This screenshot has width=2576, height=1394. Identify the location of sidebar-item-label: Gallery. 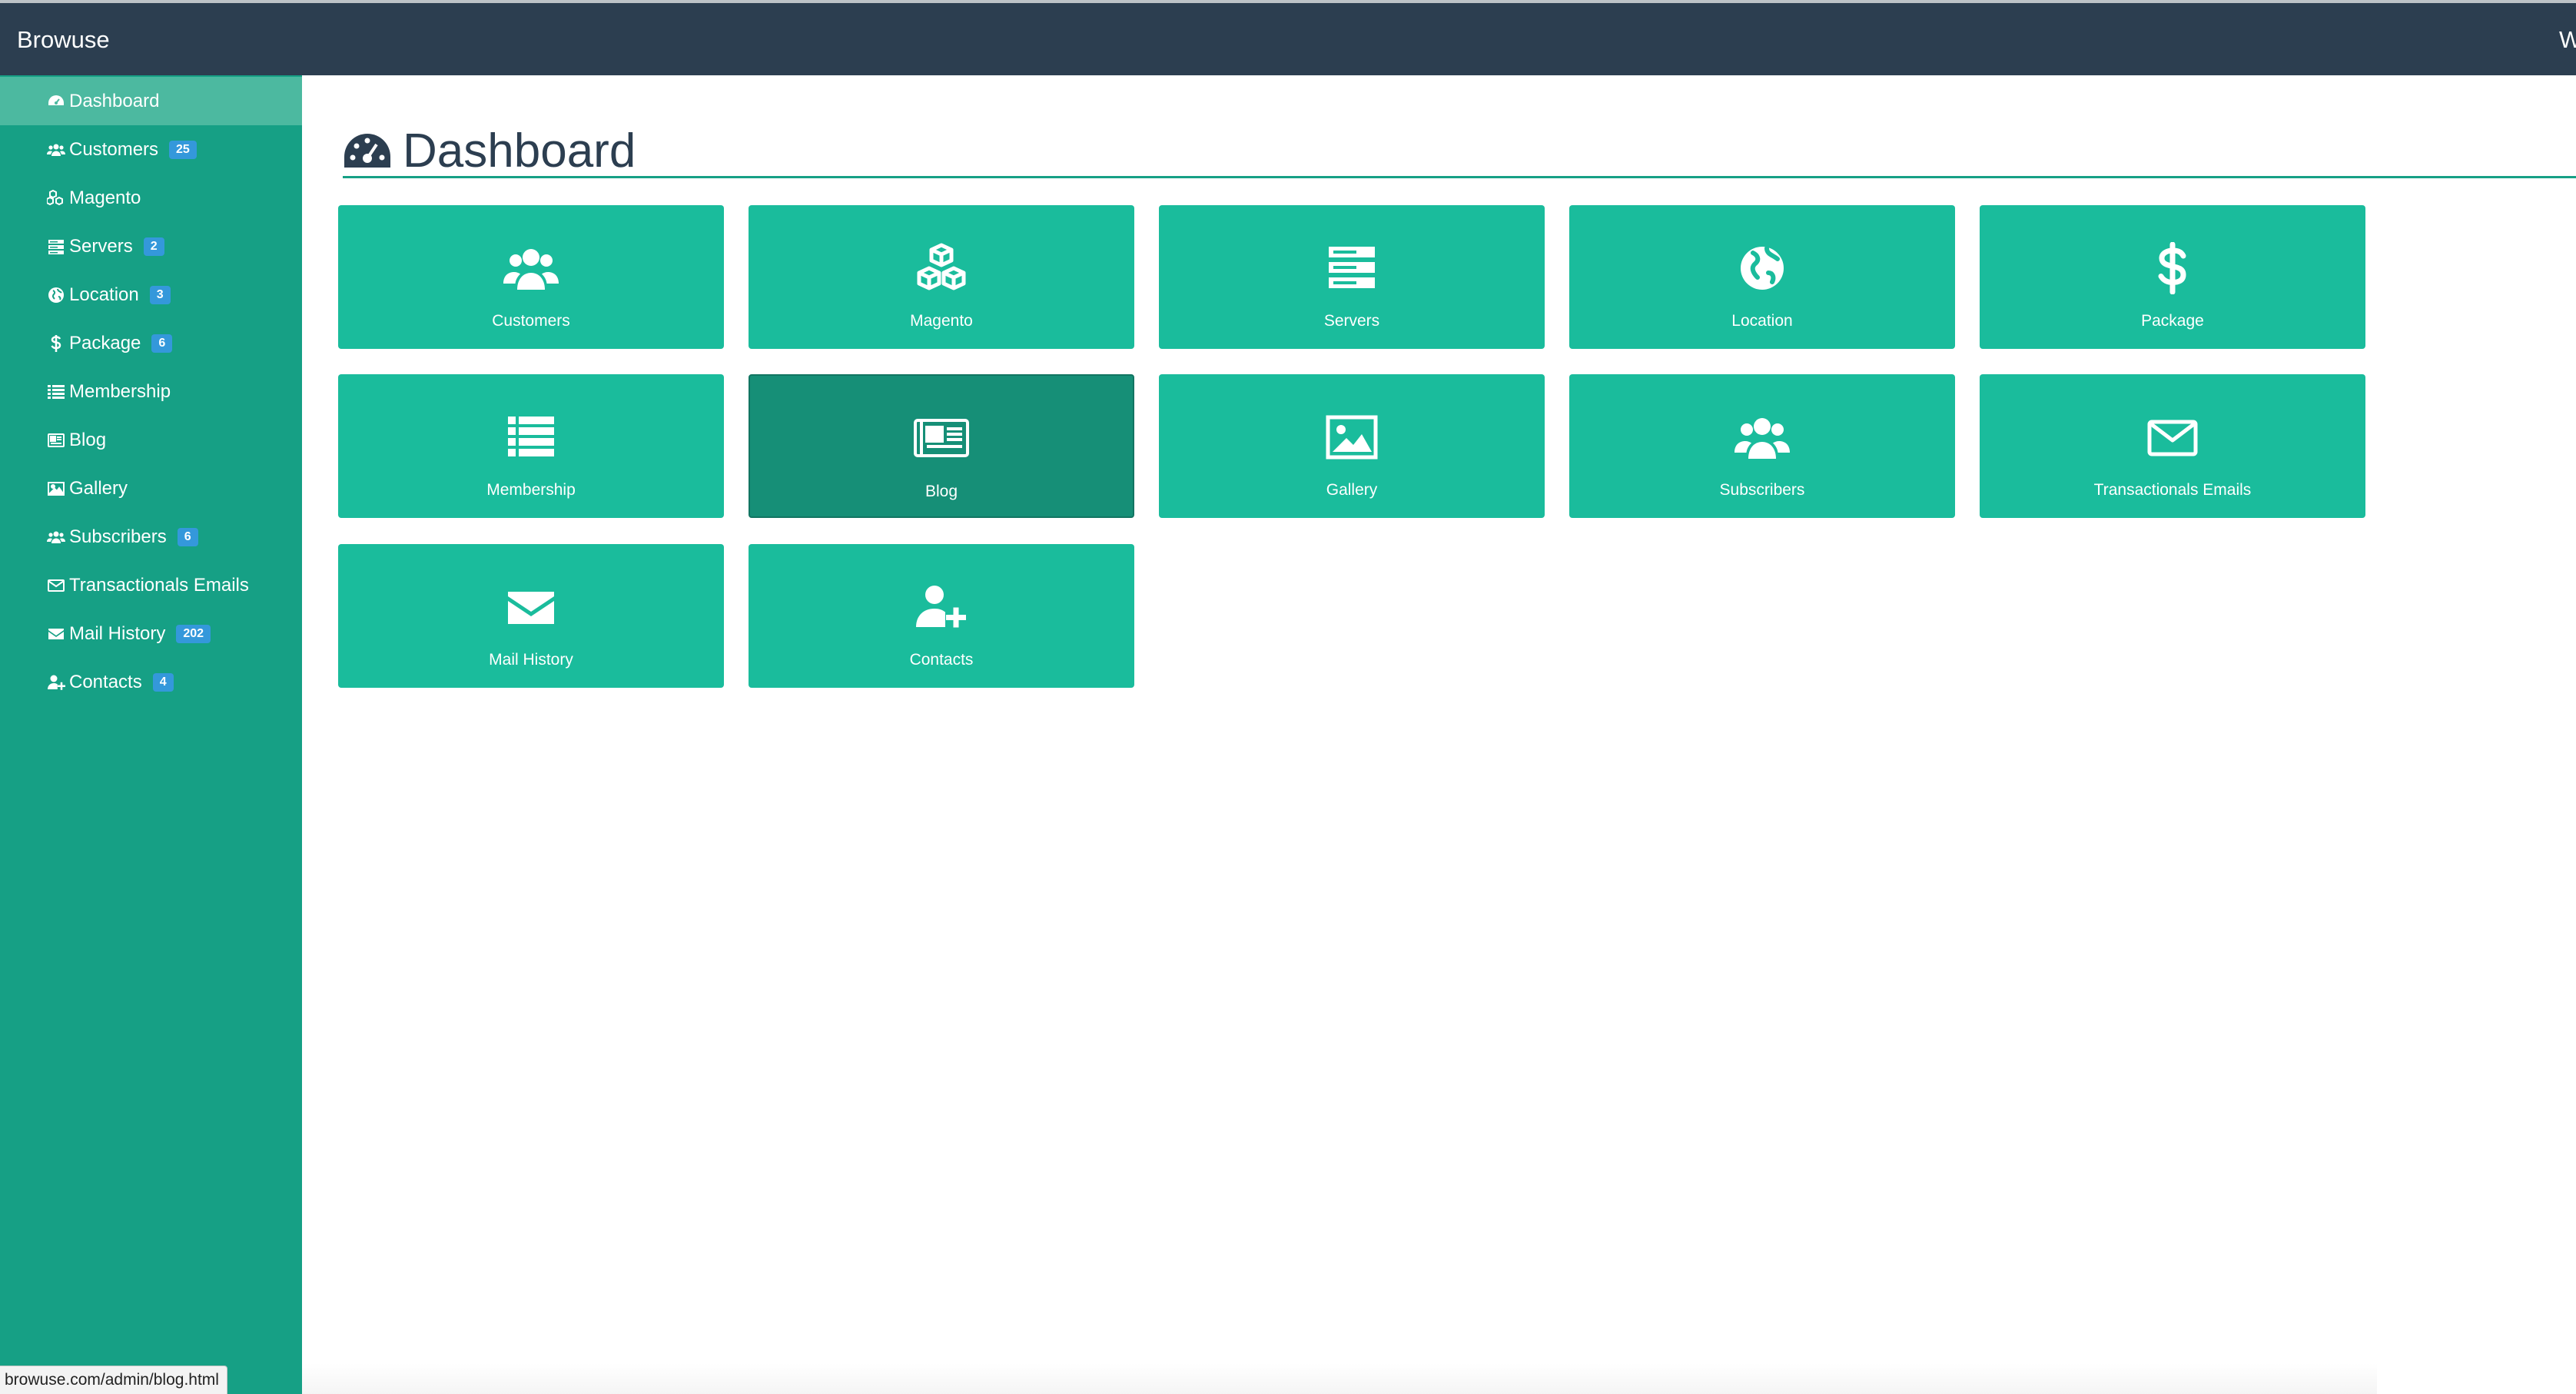
(98, 488).